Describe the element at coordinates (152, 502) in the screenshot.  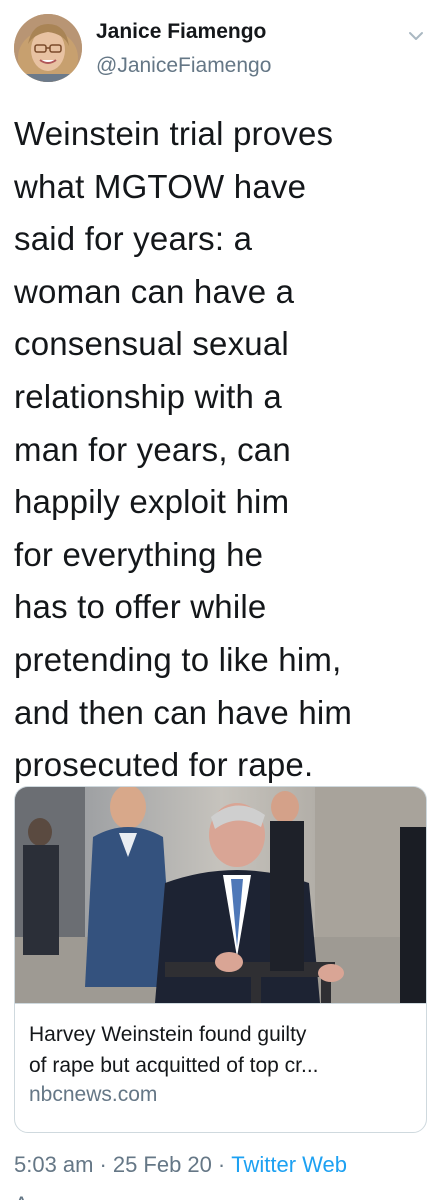
I see `tweet-text-line: happily exploit him` at that location.